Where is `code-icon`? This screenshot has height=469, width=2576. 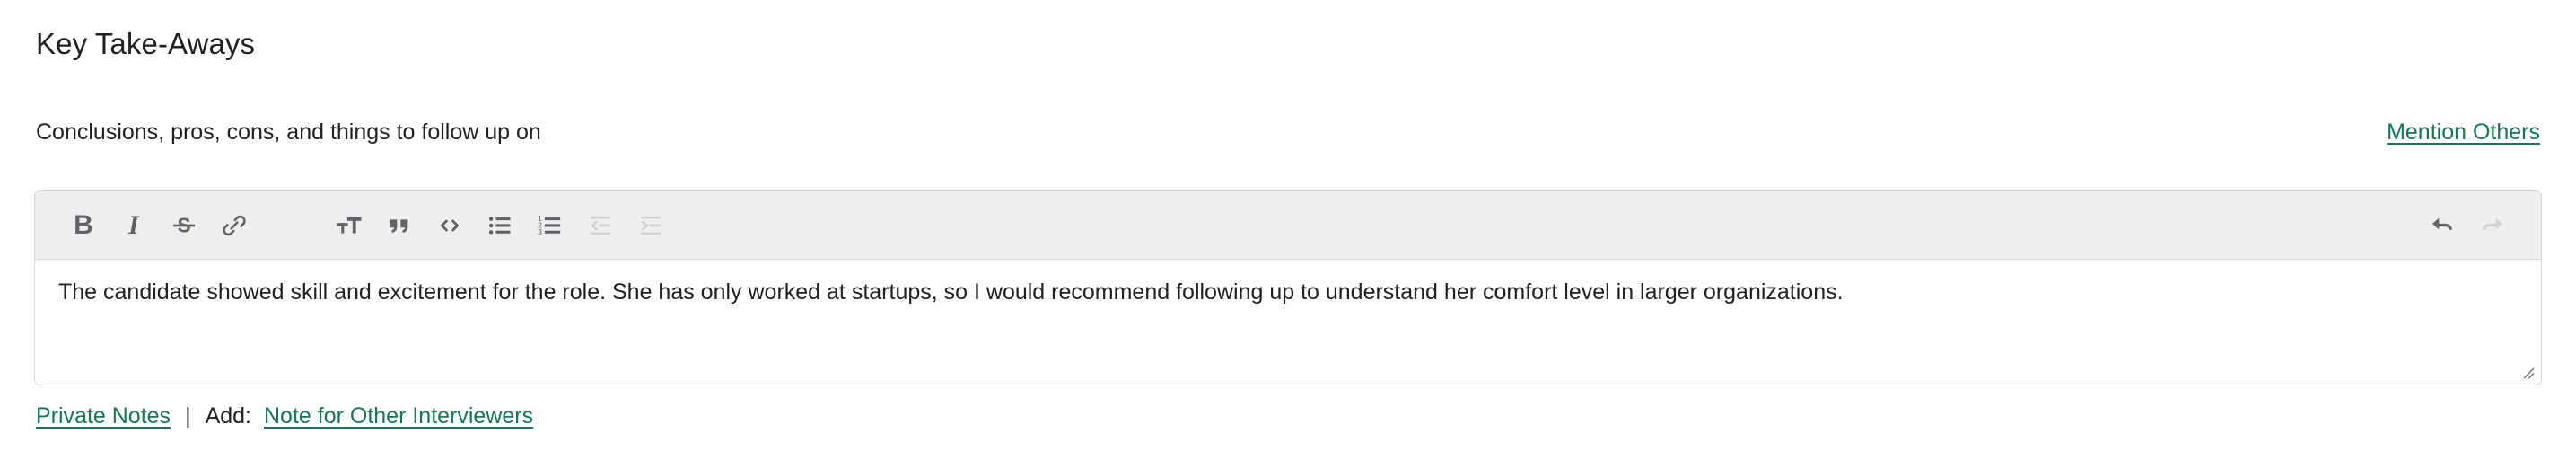
code-icon is located at coordinates (450, 226).